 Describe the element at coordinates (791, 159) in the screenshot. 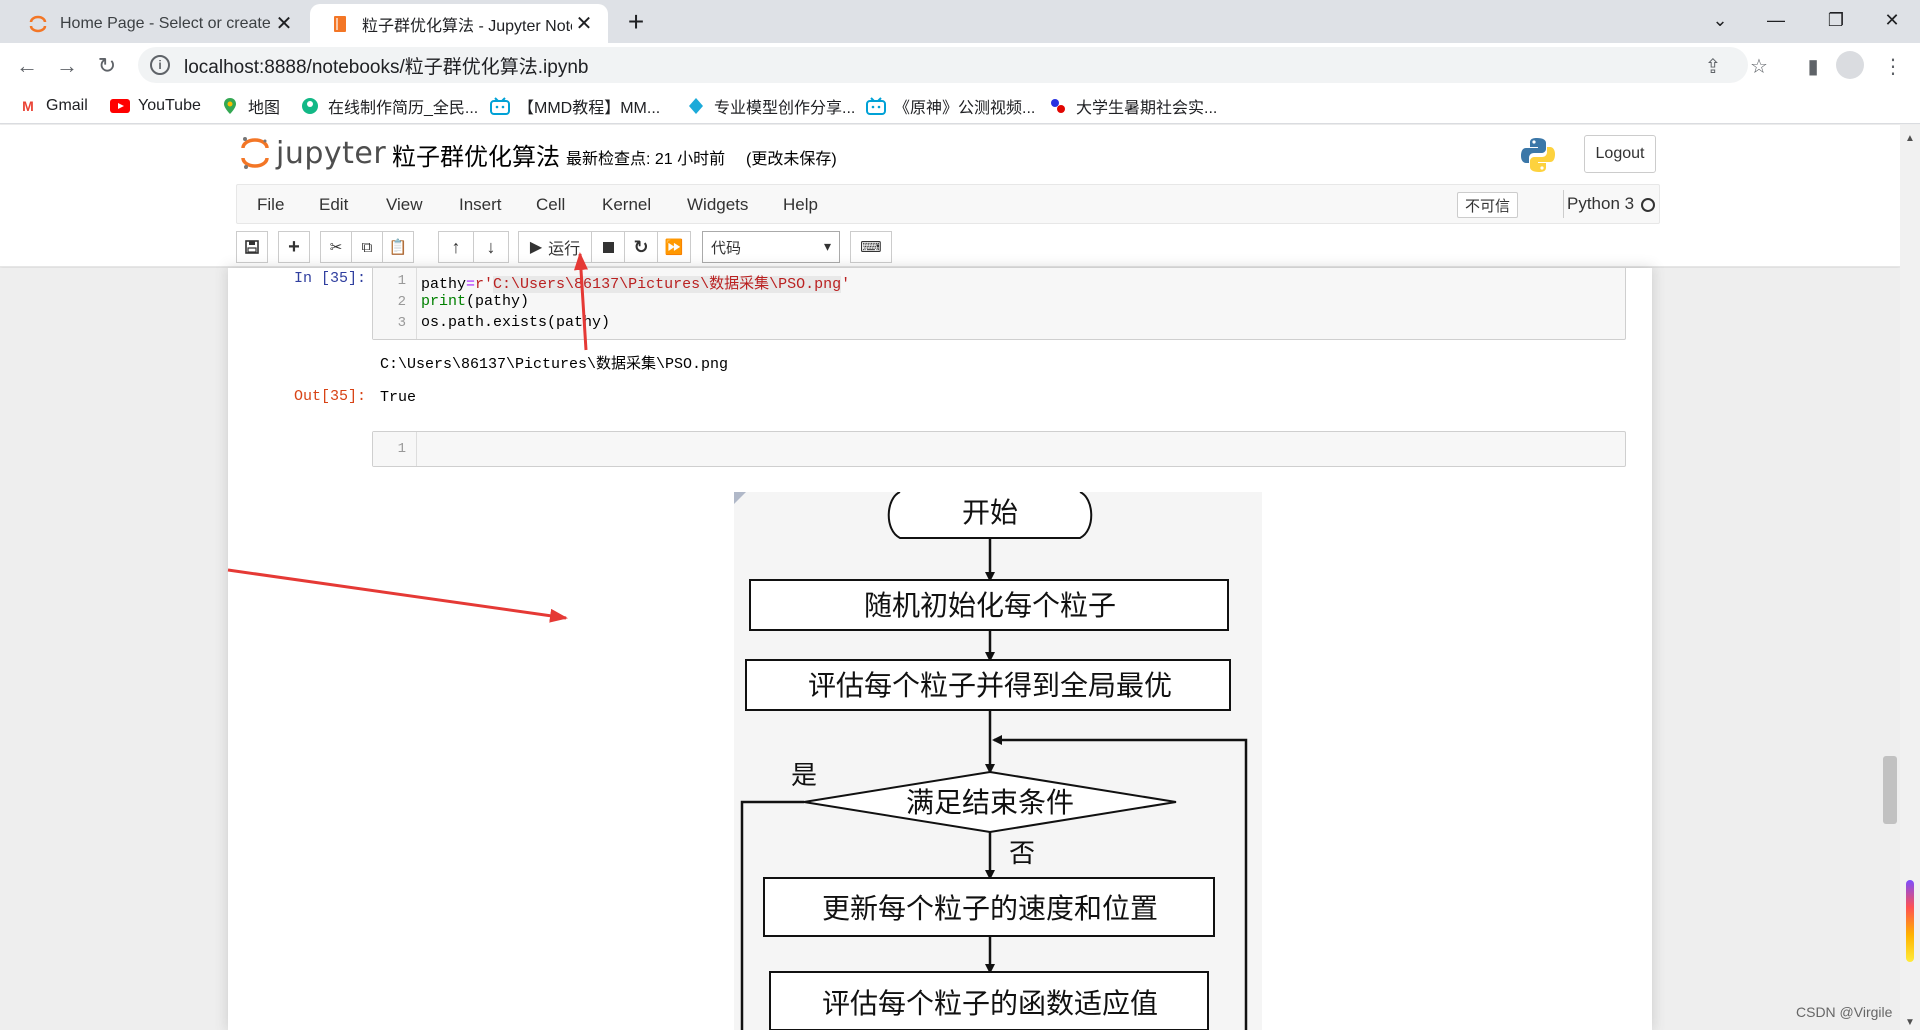

I see `autosave-status: (更改未保存)` at that location.